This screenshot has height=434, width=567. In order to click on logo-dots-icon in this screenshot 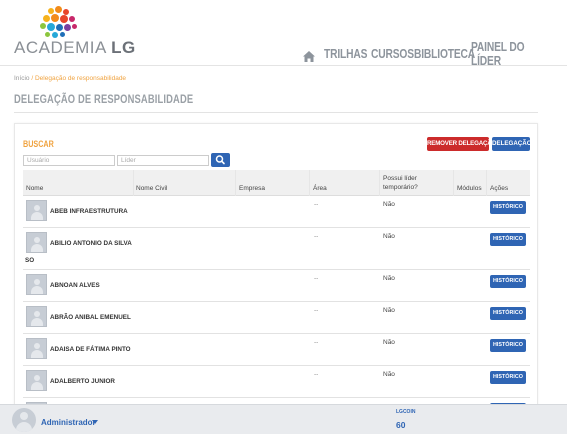, I will do `click(58, 23)`.